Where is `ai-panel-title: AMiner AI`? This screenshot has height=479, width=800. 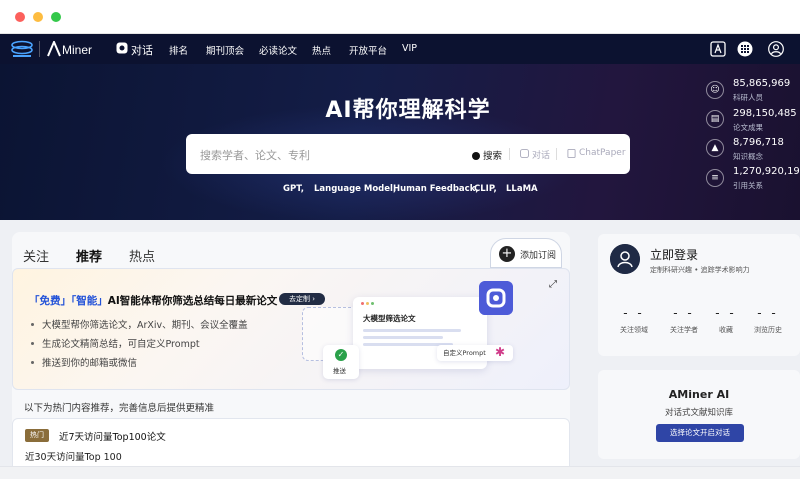 ai-panel-title: AMiner AI is located at coordinates (699, 394).